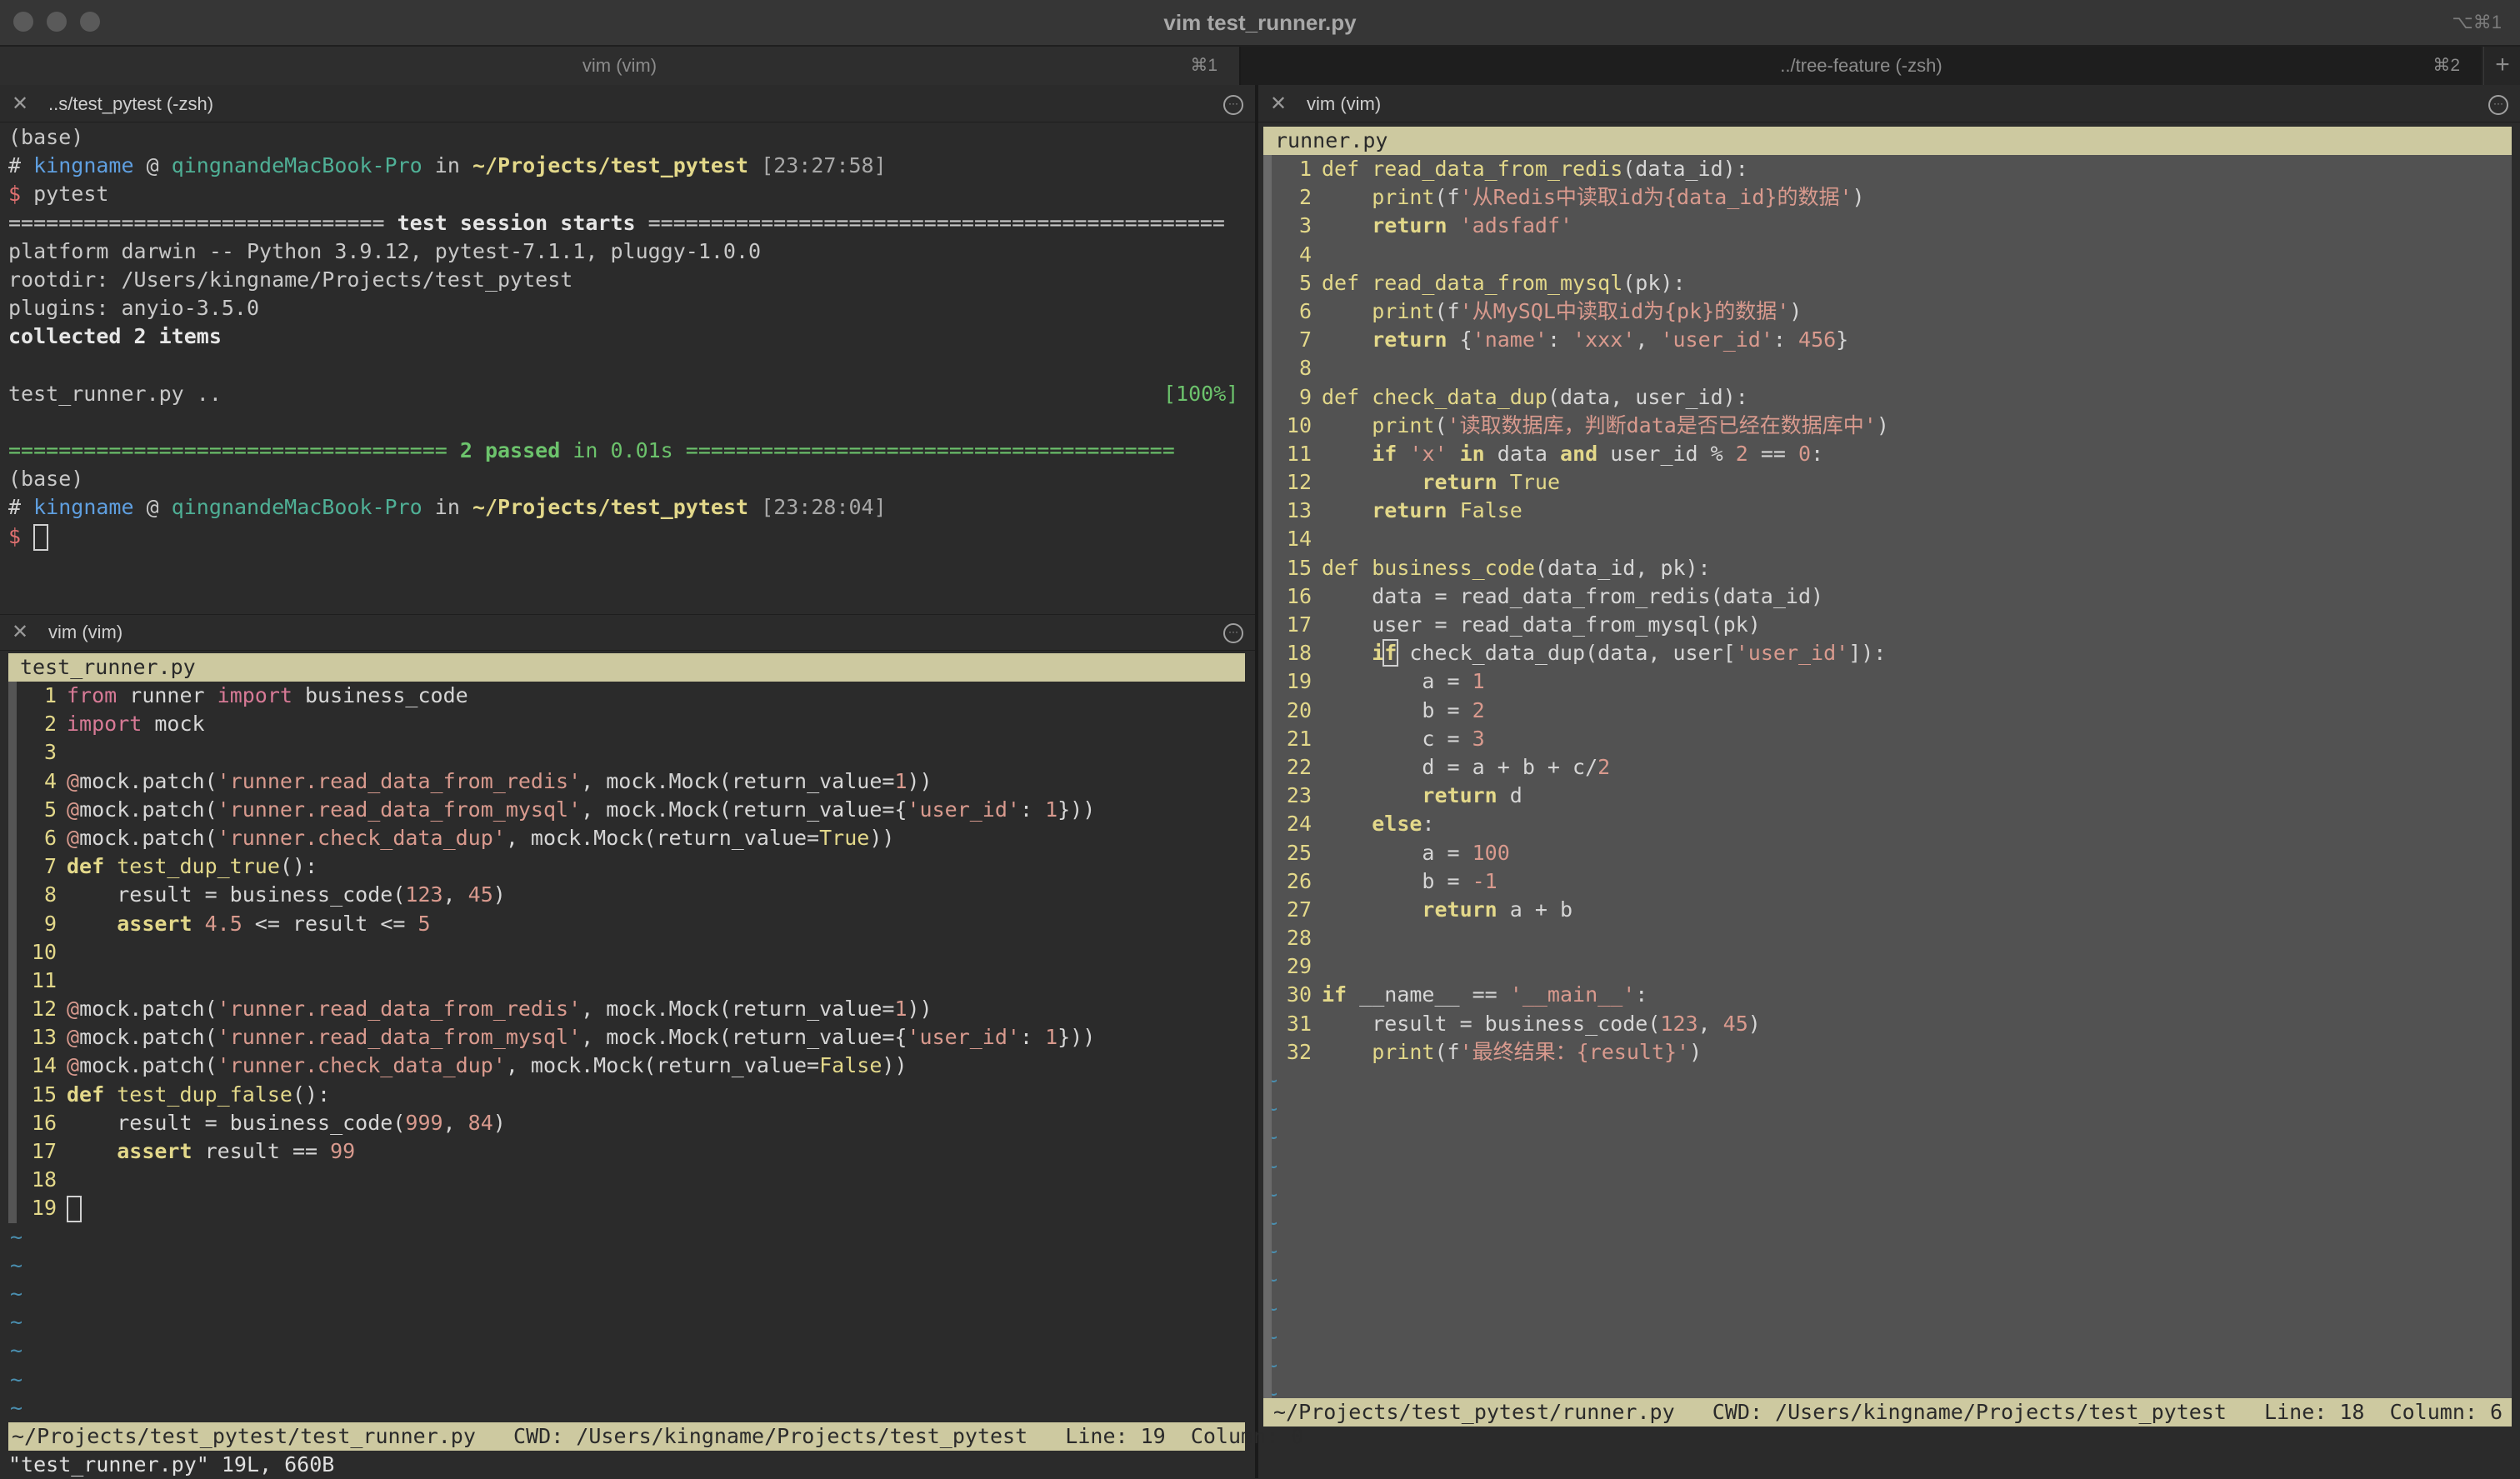 Image resolution: width=2520 pixels, height=1479 pixels. Describe the element at coordinates (1305, 255) in the screenshot. I see `code-line: 4` at that location.